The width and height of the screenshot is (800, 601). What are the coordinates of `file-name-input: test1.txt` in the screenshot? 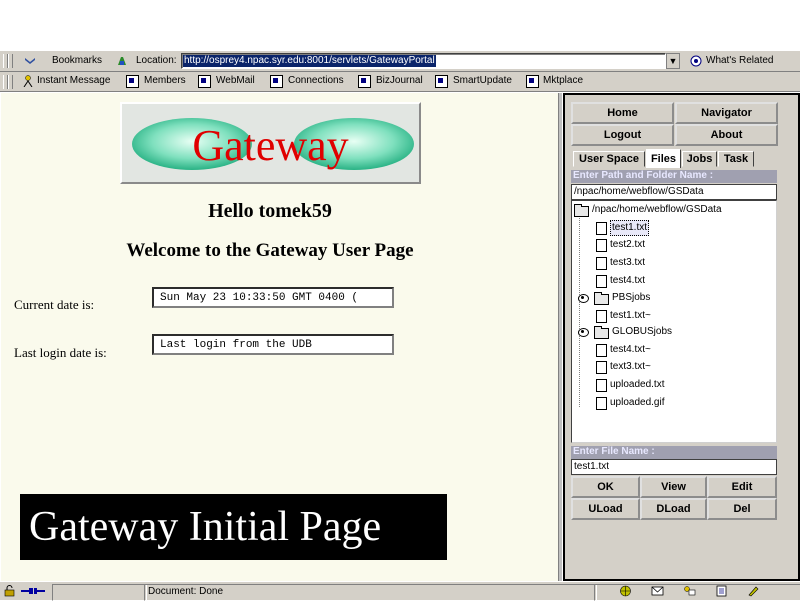 It's located at (674, 467).